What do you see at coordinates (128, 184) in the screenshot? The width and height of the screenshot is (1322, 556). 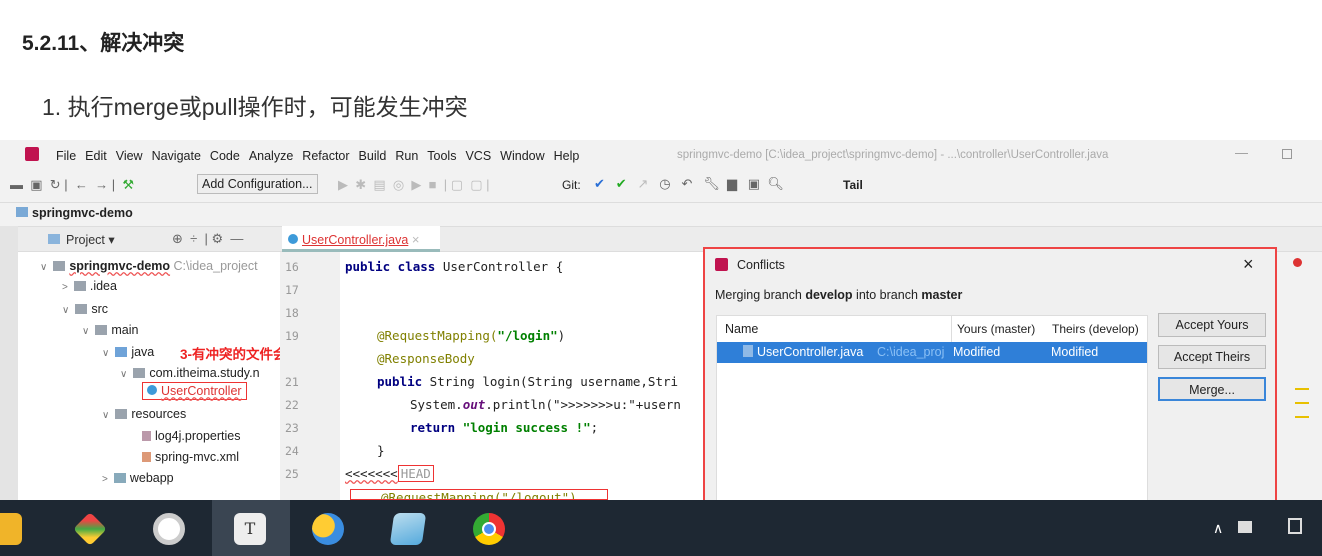 I see `build-hammer-icon: ⚒` at bounding box center [128, 184].